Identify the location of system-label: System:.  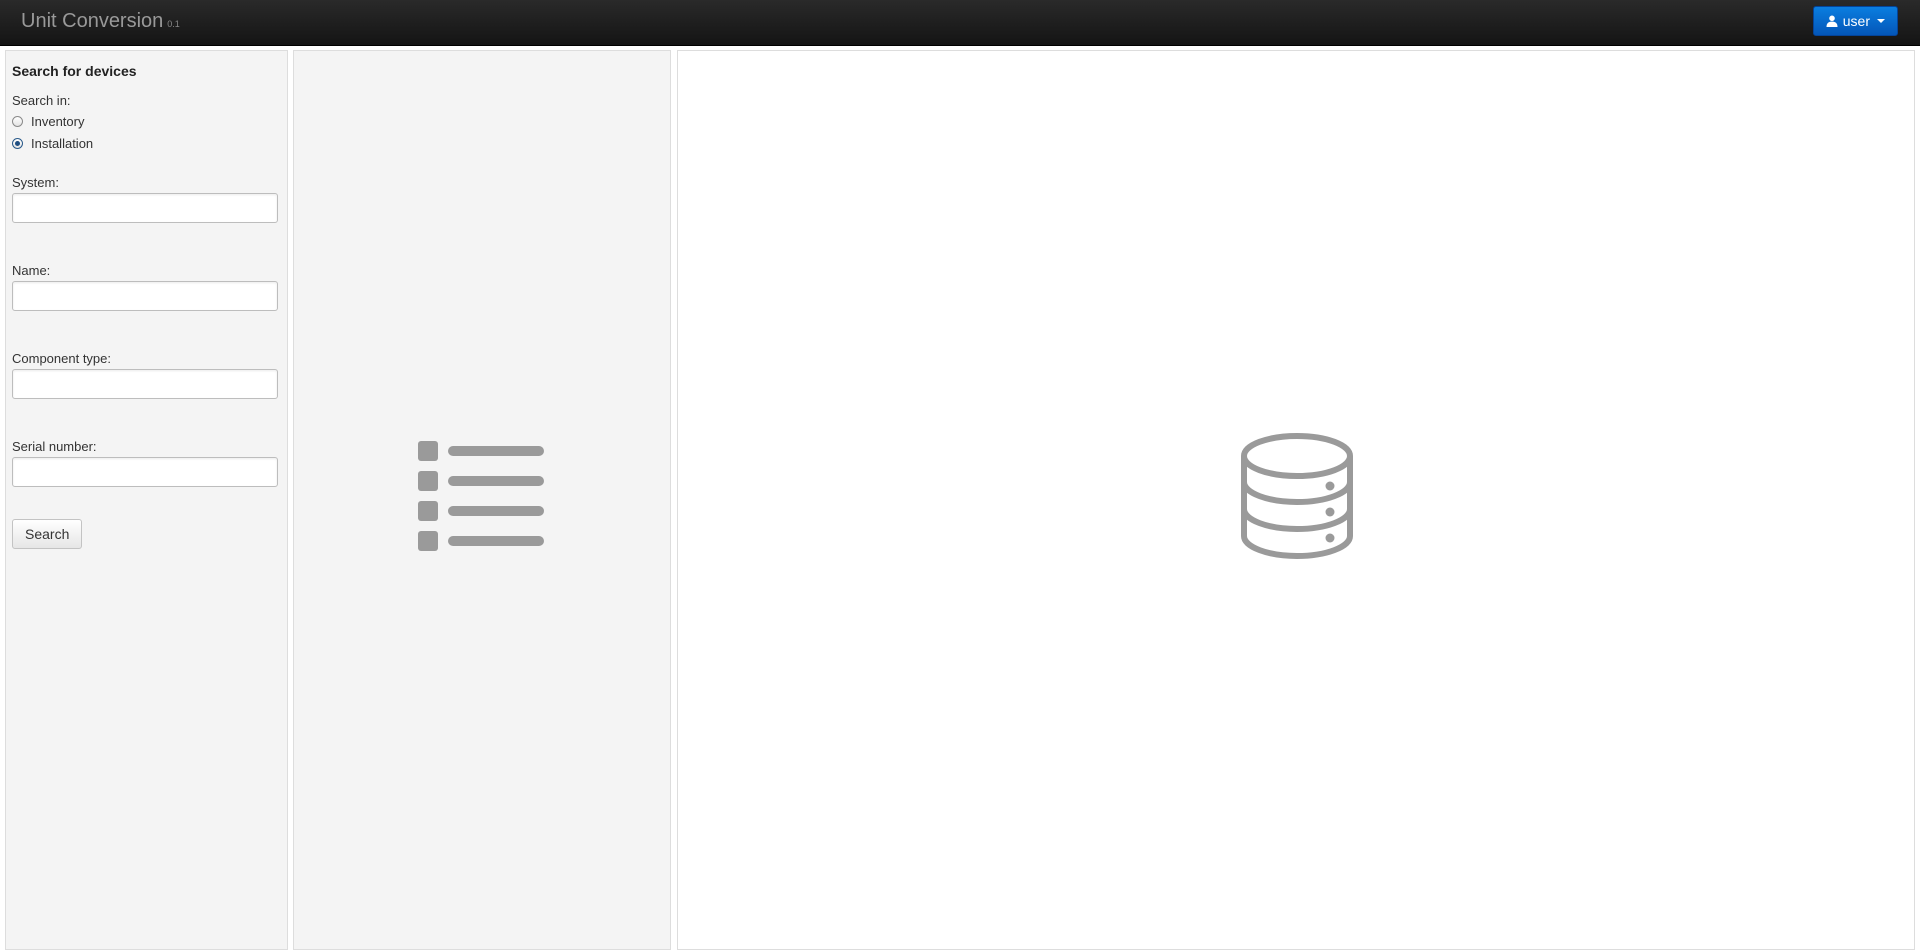
(35, 182).